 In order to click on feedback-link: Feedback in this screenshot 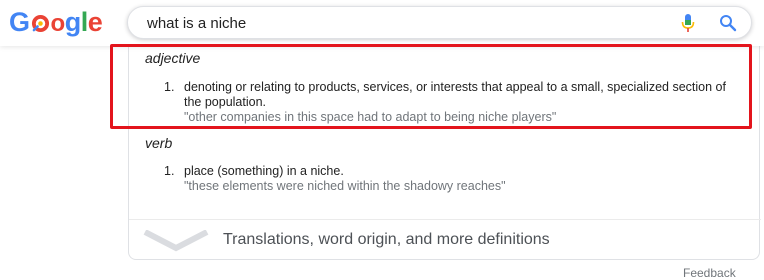, I will do `click(709, 273)`.